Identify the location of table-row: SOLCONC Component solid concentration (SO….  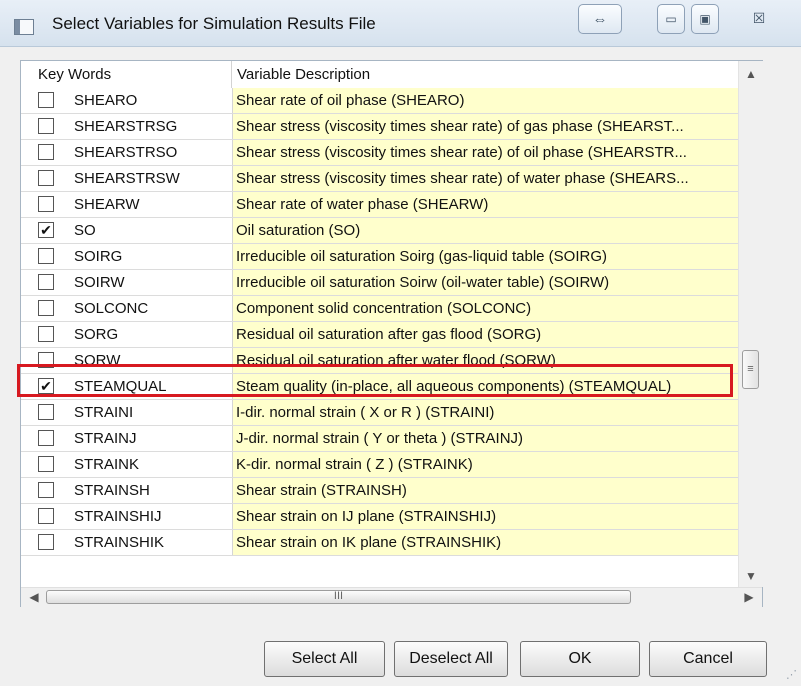
(379, 309).